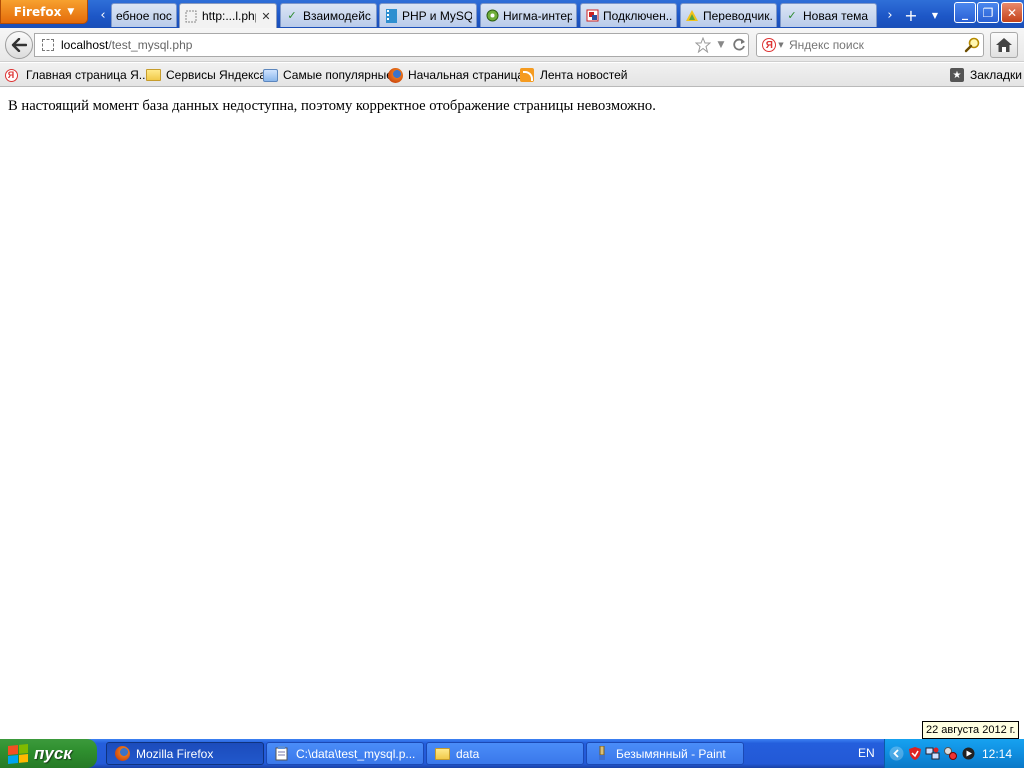  I want to click on system-tray: 12:14, so click(954, 753).